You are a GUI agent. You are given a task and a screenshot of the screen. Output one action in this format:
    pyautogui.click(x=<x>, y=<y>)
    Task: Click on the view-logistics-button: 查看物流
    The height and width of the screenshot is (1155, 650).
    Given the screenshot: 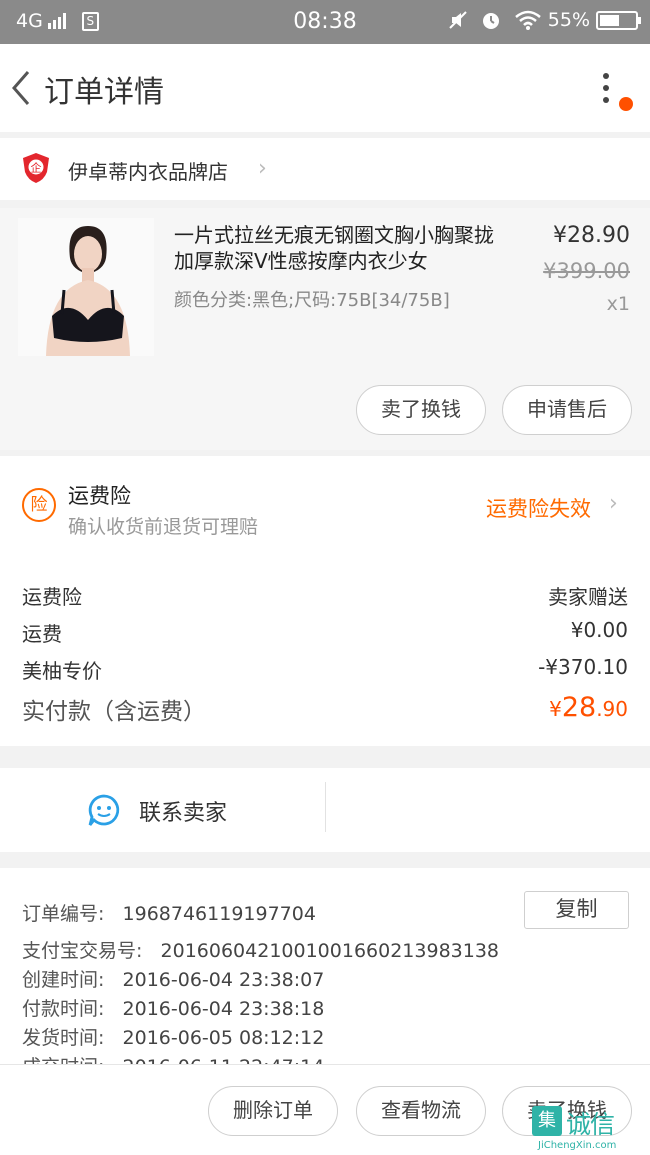 What is the action you would take?
    pyautogui.click(x=421, y=1111)
    